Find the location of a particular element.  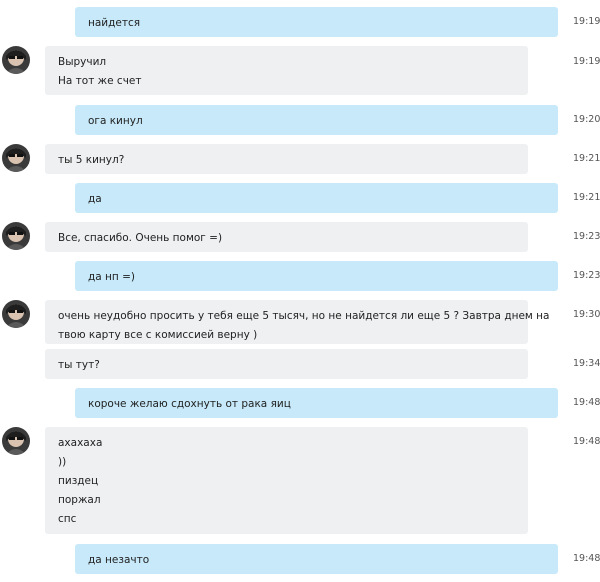

incoming-message: ахахаха )) пиздец поржал спс is located at coordinates (286, 480).